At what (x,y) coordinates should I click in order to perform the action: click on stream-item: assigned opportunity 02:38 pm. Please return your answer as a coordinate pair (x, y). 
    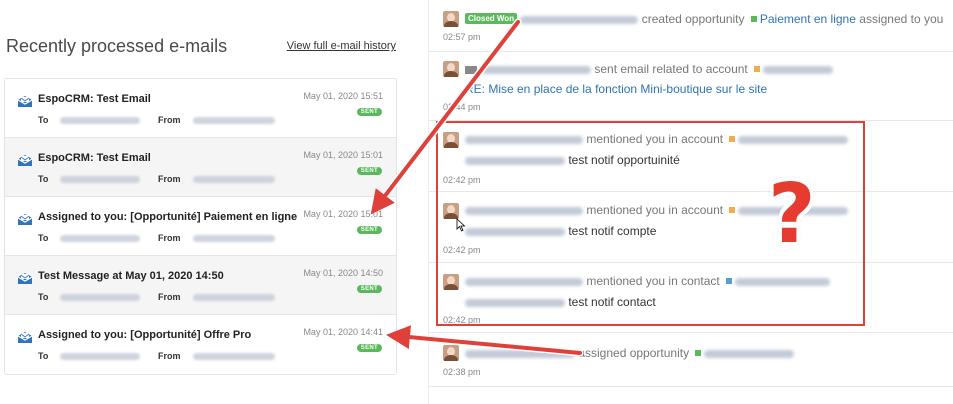
    Looking at the image, I should click on (691, 360).